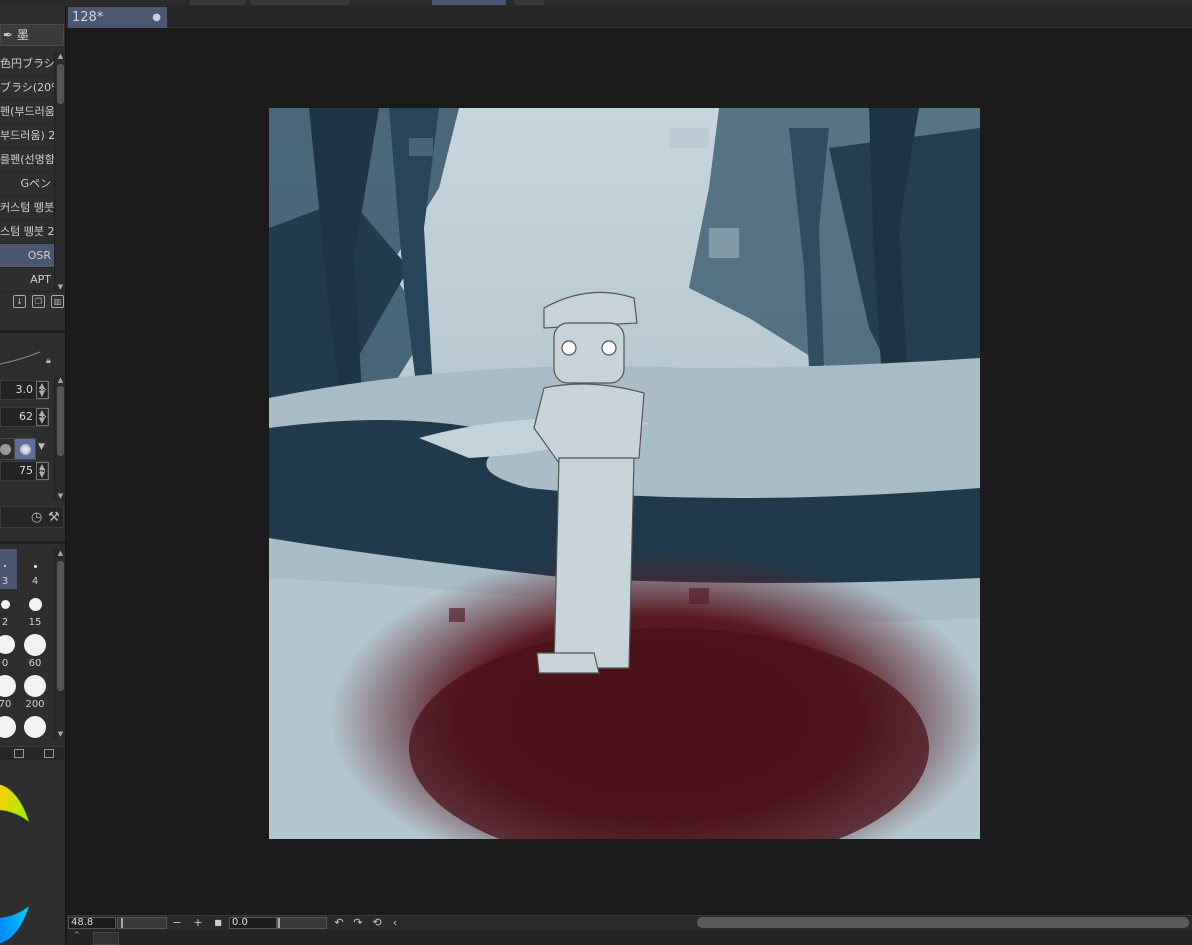  I want to click on brush-size-item: 0, so click(8, 651).